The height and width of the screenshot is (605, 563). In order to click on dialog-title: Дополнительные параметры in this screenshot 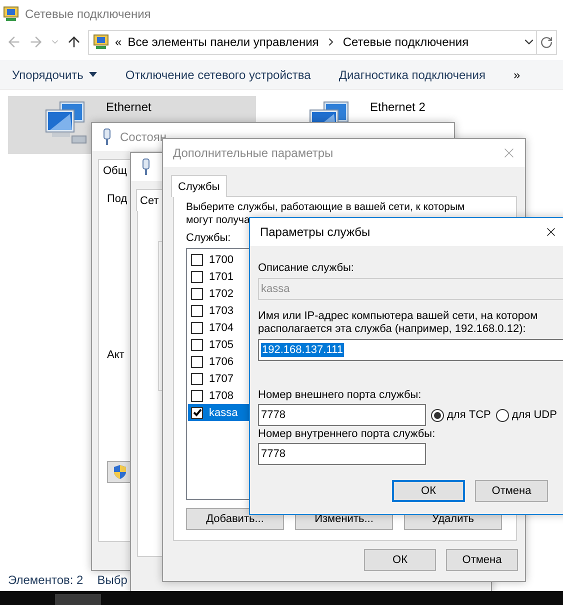, I will do `click(253, 153)`.